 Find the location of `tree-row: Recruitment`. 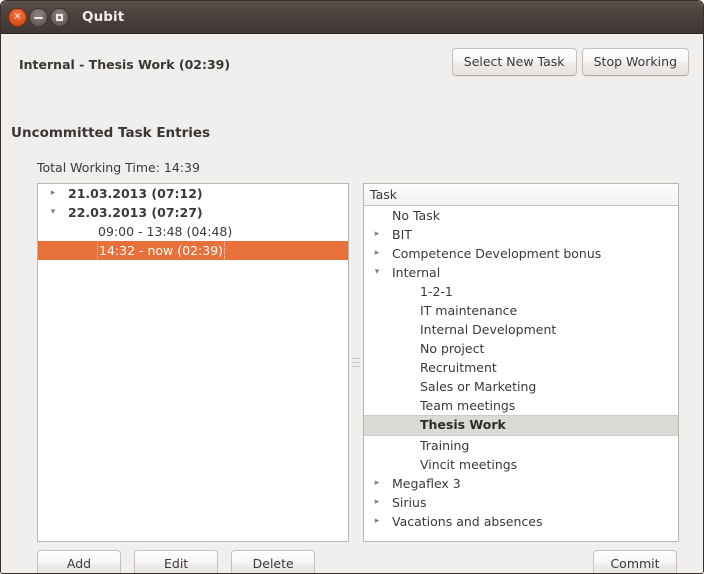

tree-row: Recruitment is located at coordinates (521, 367).